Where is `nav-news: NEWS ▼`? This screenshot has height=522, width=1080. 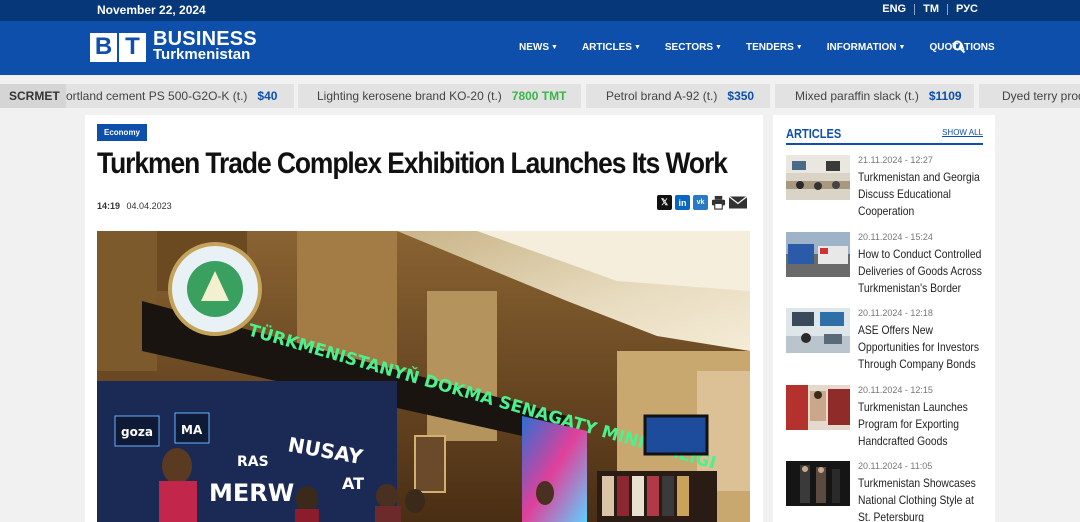
nav-news: NEWS ▼ is located at coordinates (538, 47).